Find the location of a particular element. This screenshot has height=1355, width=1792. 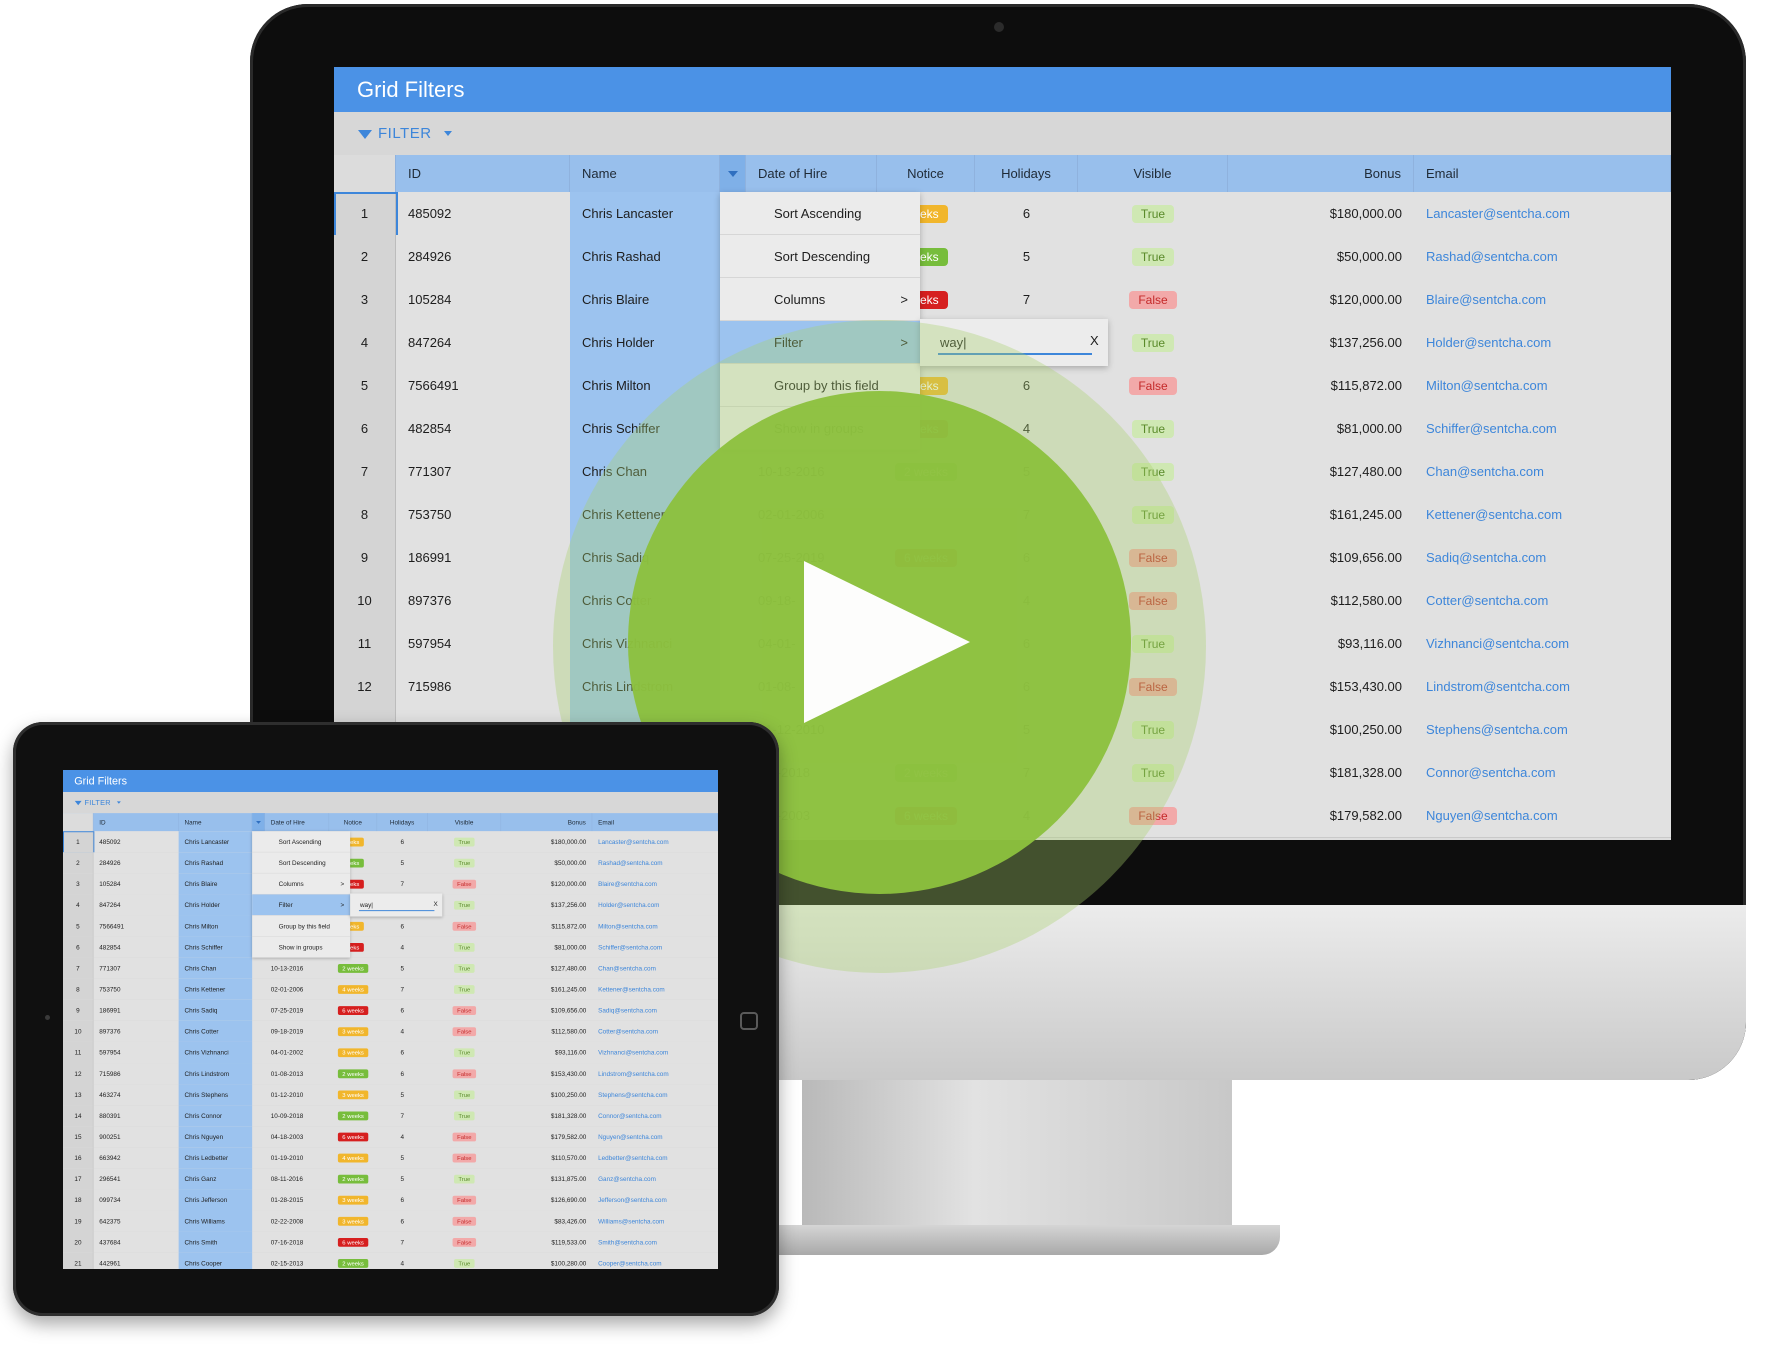

cell-id: 715986 is located at coordinates (430, 686).